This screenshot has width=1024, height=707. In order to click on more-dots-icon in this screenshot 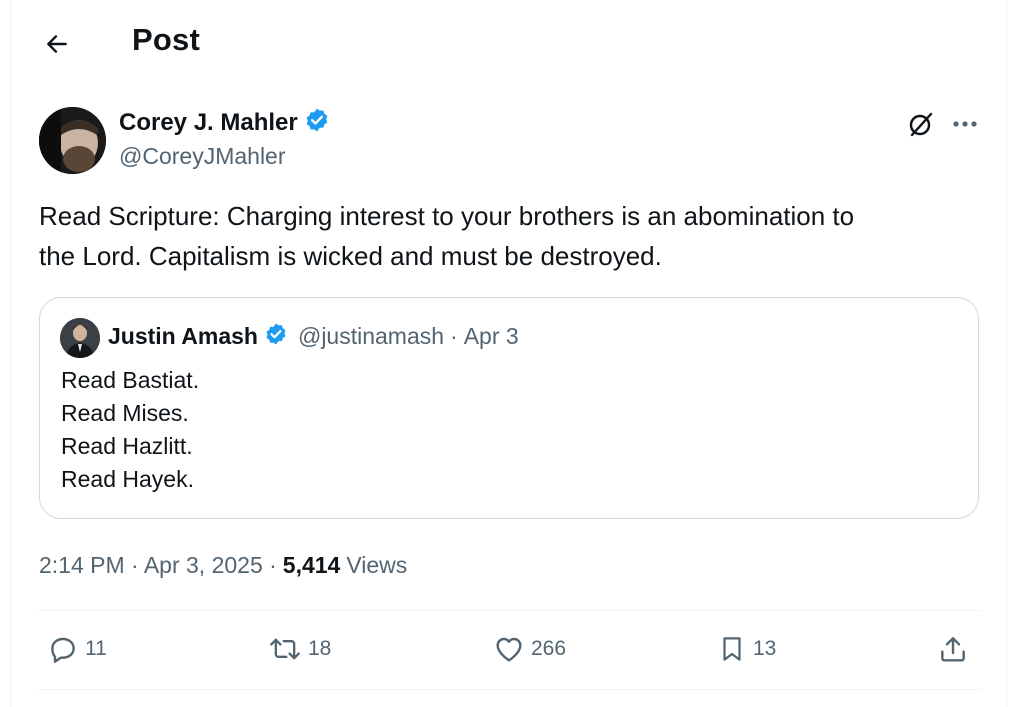, I will do `click(965, 124)`.